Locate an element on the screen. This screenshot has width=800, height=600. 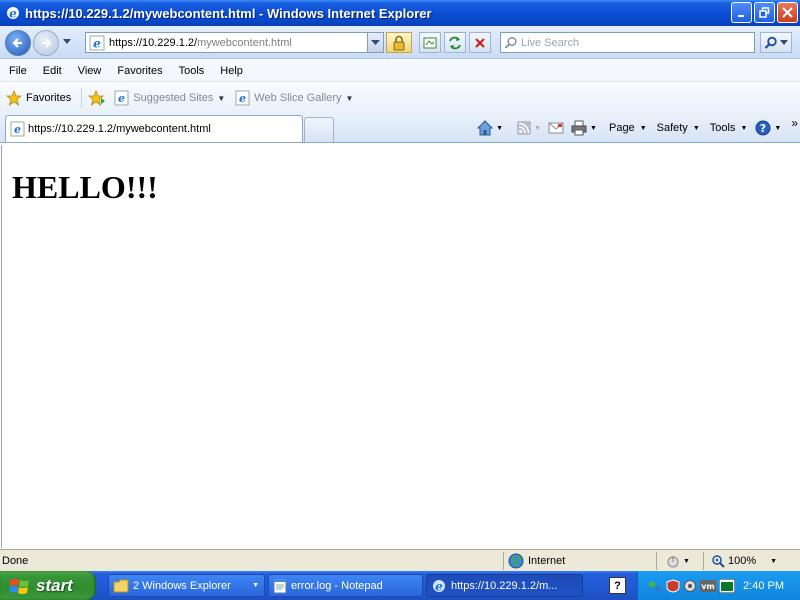
vmware-tools-icon: vm is located at coordinates (708, 585).